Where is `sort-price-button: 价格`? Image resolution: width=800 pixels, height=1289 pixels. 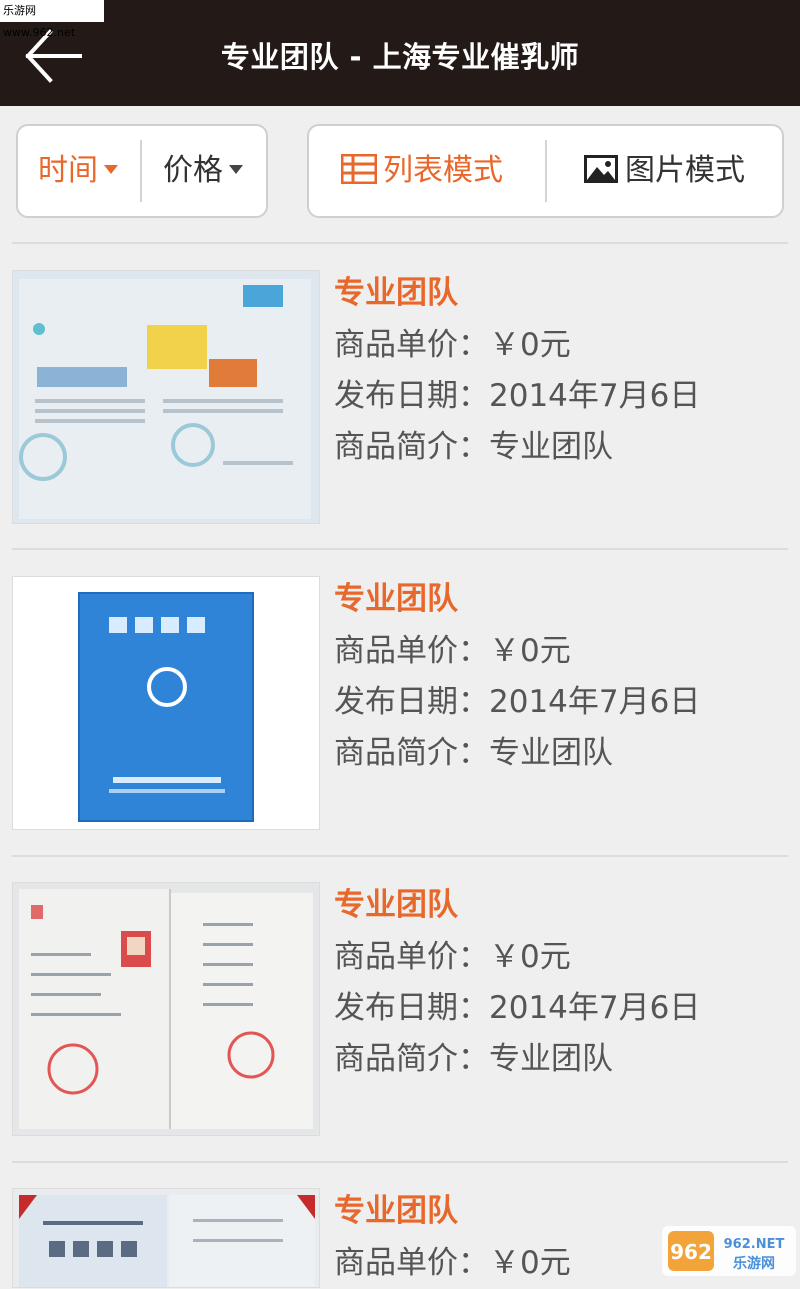
sort-price-button: 价格 is located at coordinates (203, 171).